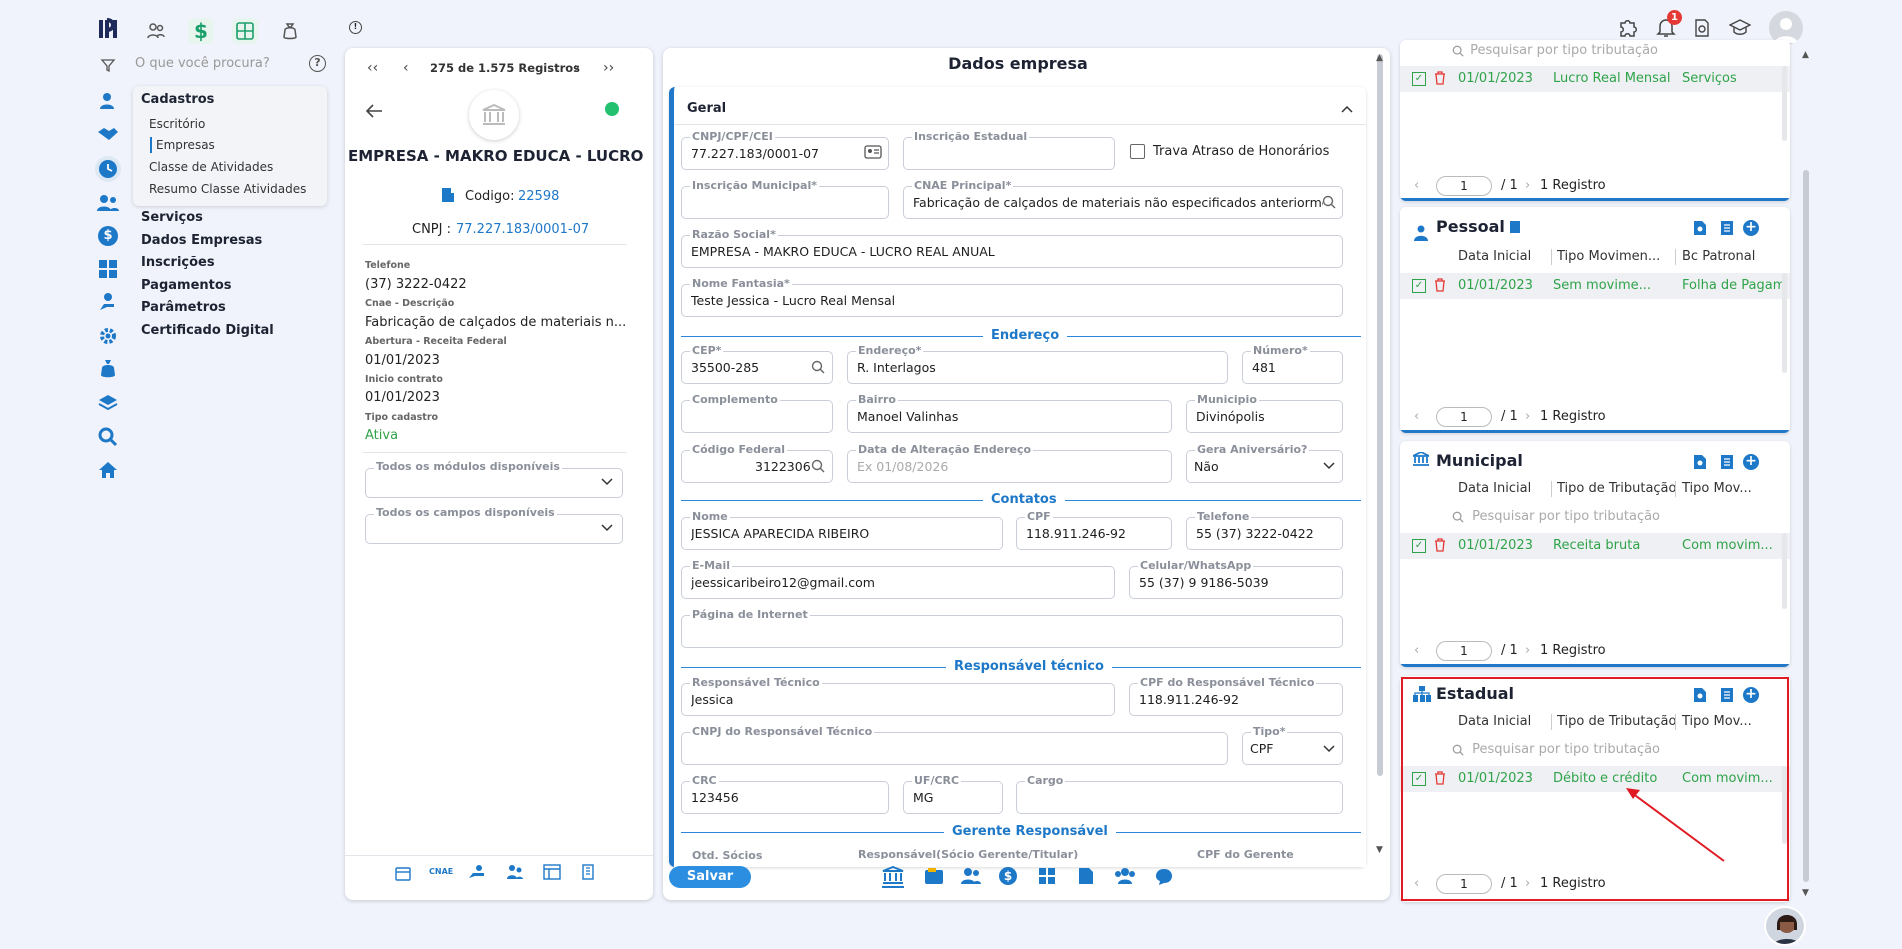 The width and height of the screenshot is (1902, 949). What do you see at coordinates (934, 876) in the screenshot?
I see `id-tab-icon` at bounding box center [934, 876].